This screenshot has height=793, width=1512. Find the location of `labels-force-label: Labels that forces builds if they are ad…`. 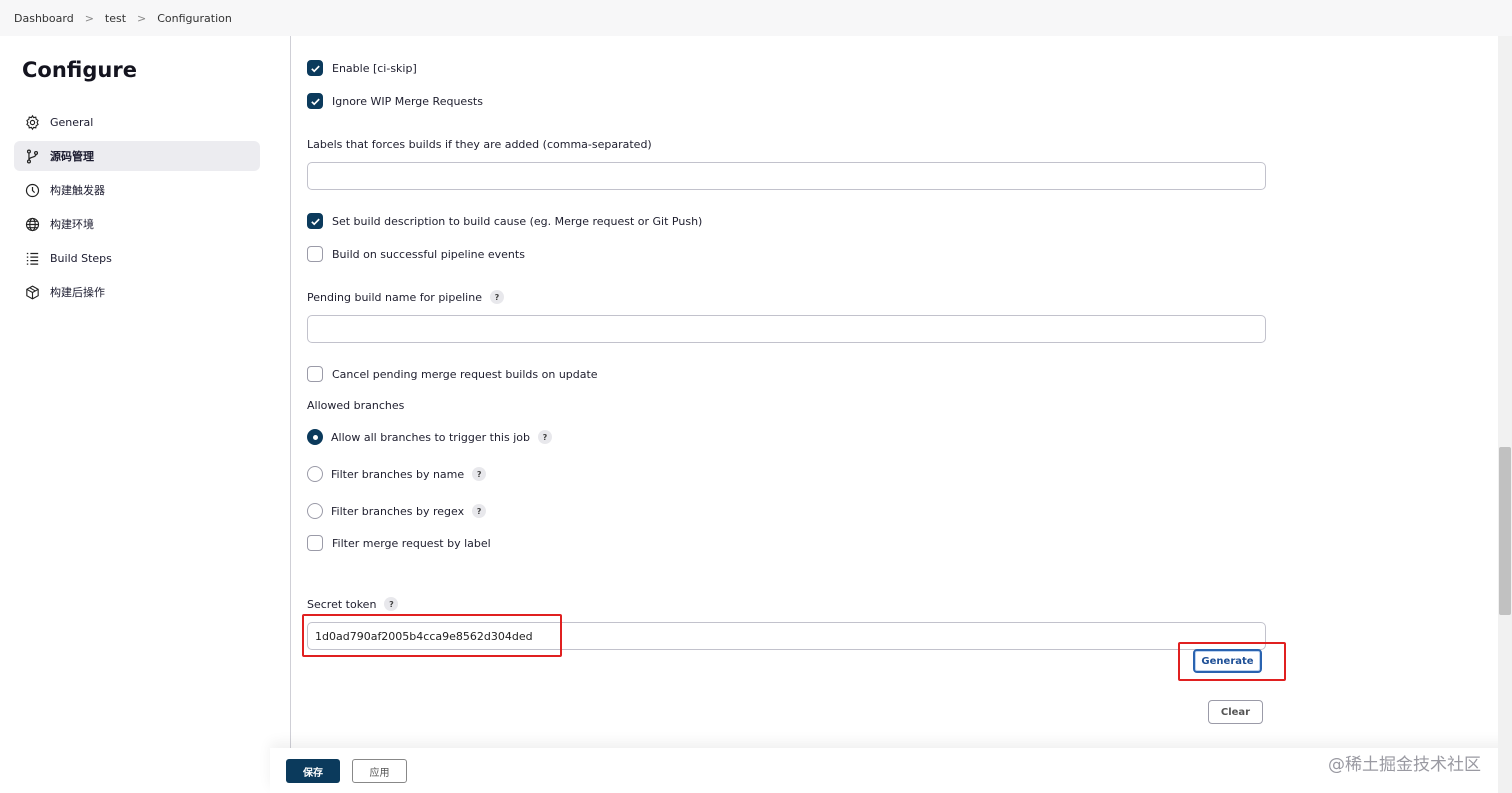

labels-force-label: Labels that forces builds if they are ad… is located at coordinates (479, 144).